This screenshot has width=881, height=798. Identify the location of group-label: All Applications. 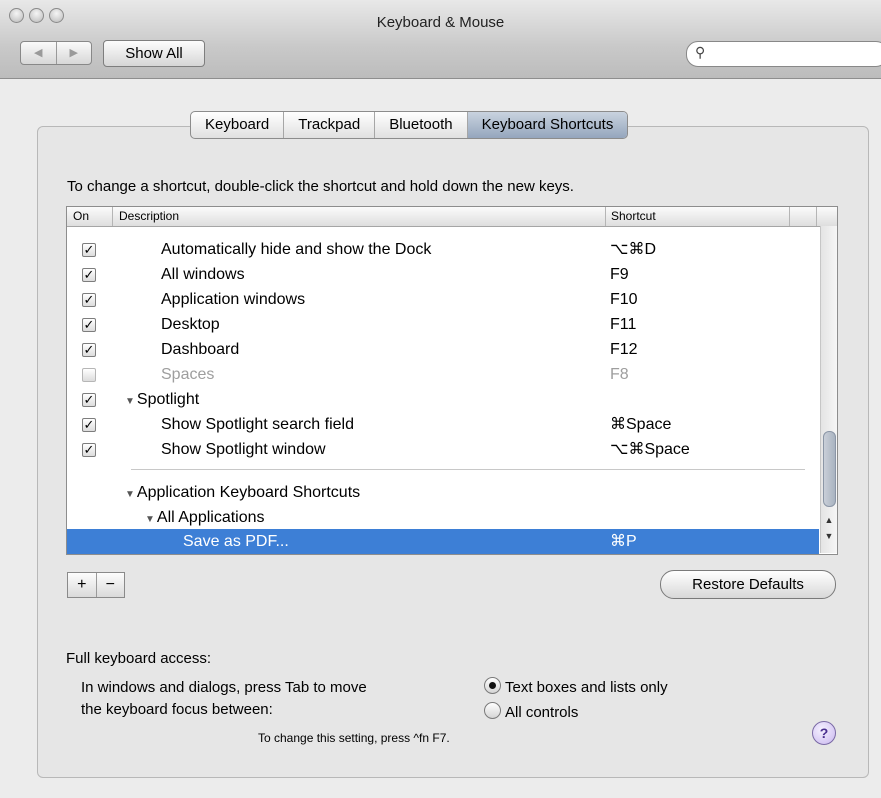
(210, 517).